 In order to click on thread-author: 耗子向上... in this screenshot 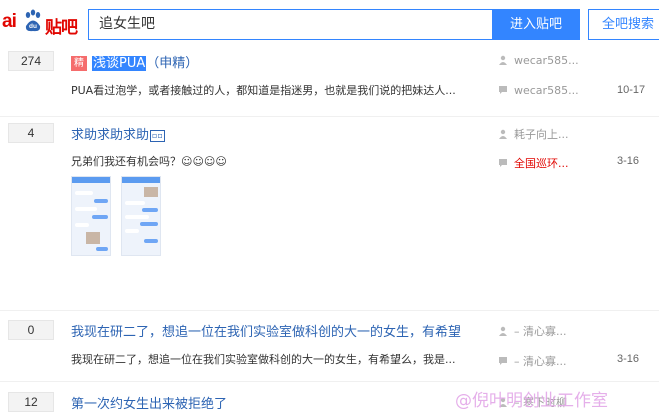, I will do `click(533, 134)`.